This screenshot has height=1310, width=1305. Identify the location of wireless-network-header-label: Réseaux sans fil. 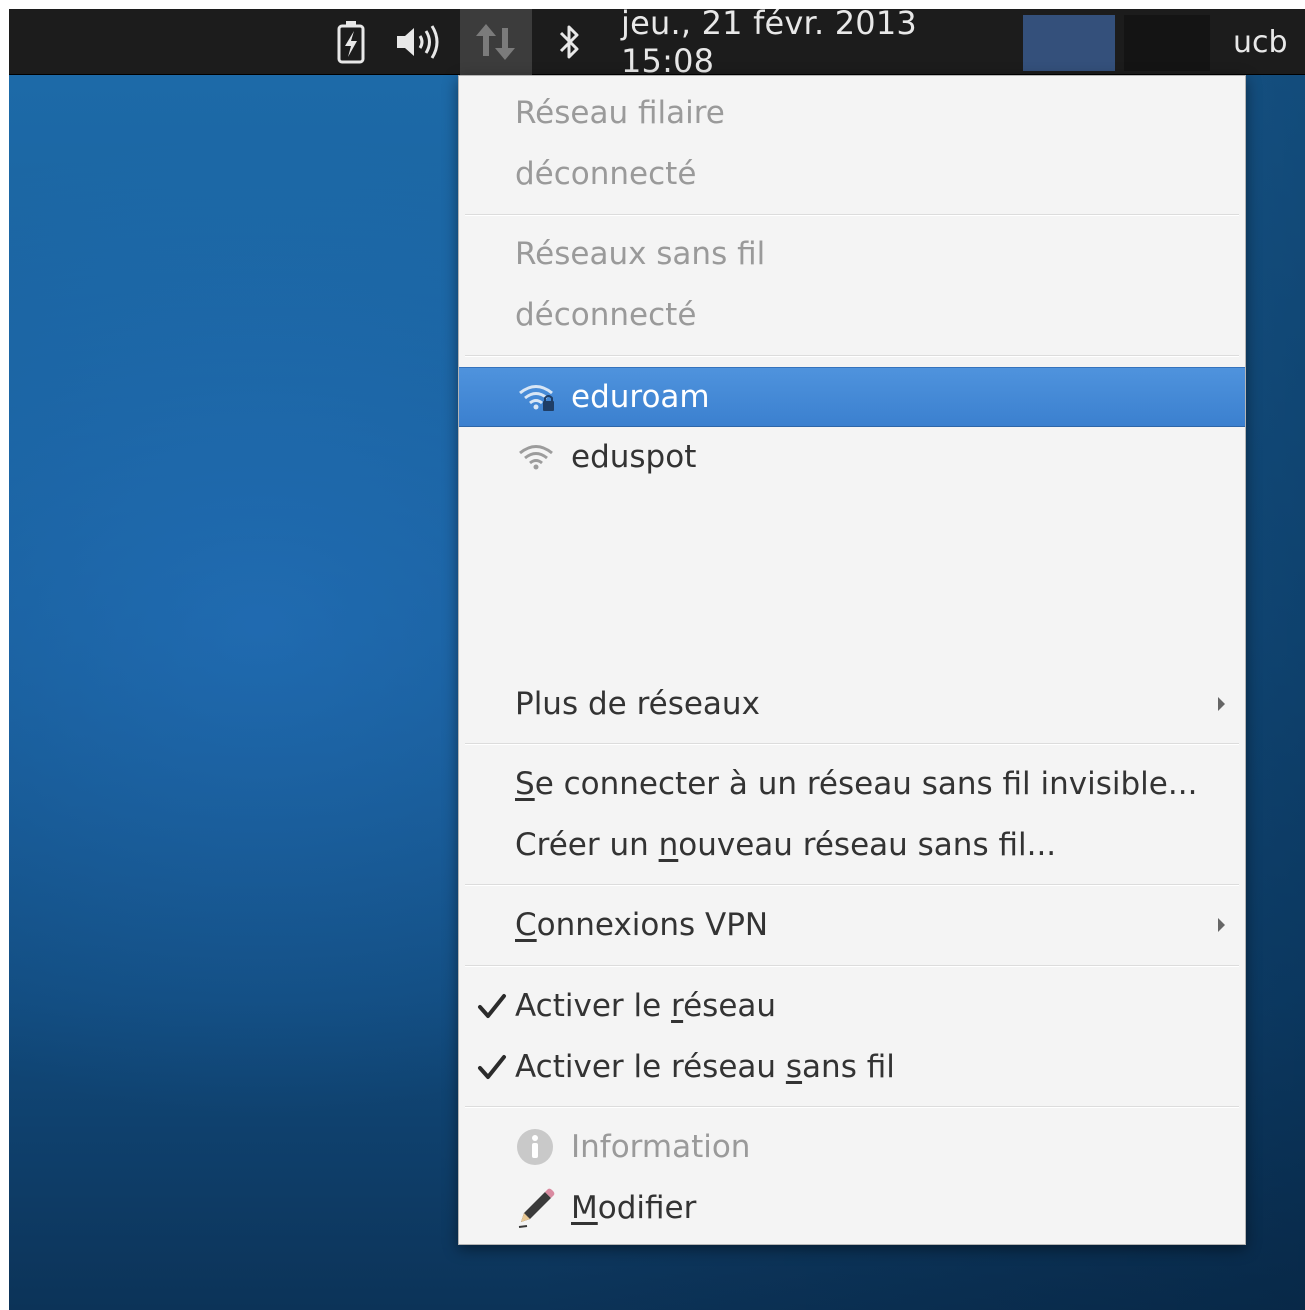
(640, 254).